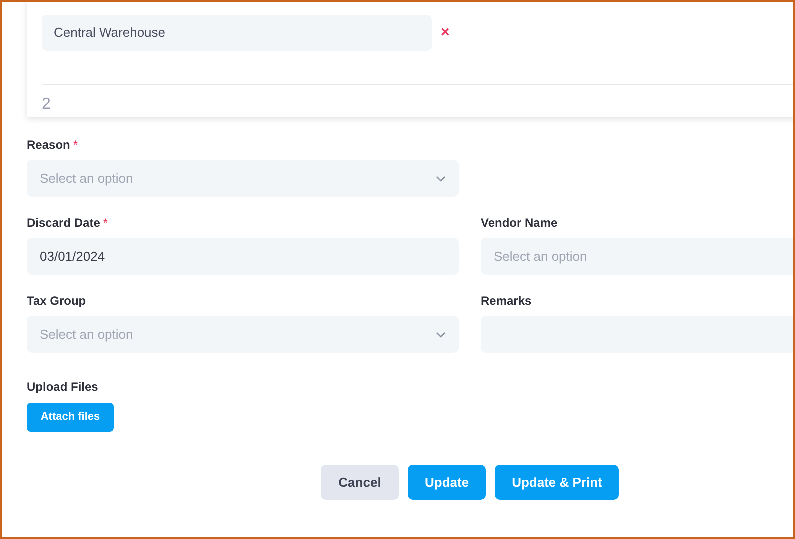 The image size is (795, 539). Describe the element at coordinates (243, 256) in the screenshot. I see `input-field: 03/01/2024` at that location.